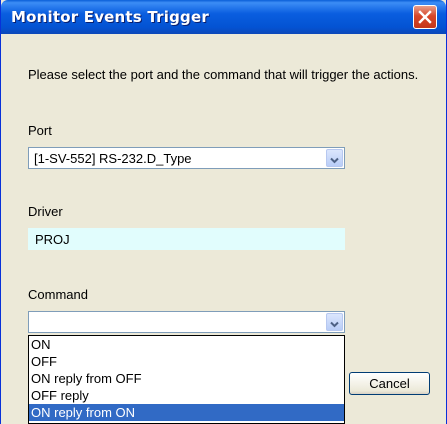  Describe the element at coordinates (186, 395) in the screenshot. I see `command-option: OFF reply` at that location.